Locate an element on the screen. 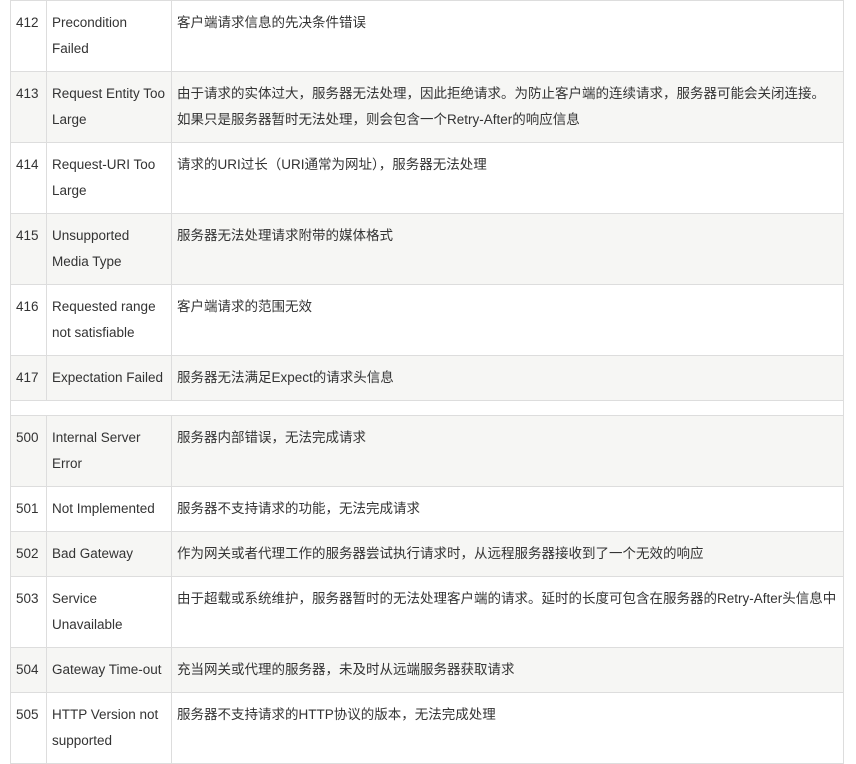  status-code: 417 is located at coordinates (28, 378).